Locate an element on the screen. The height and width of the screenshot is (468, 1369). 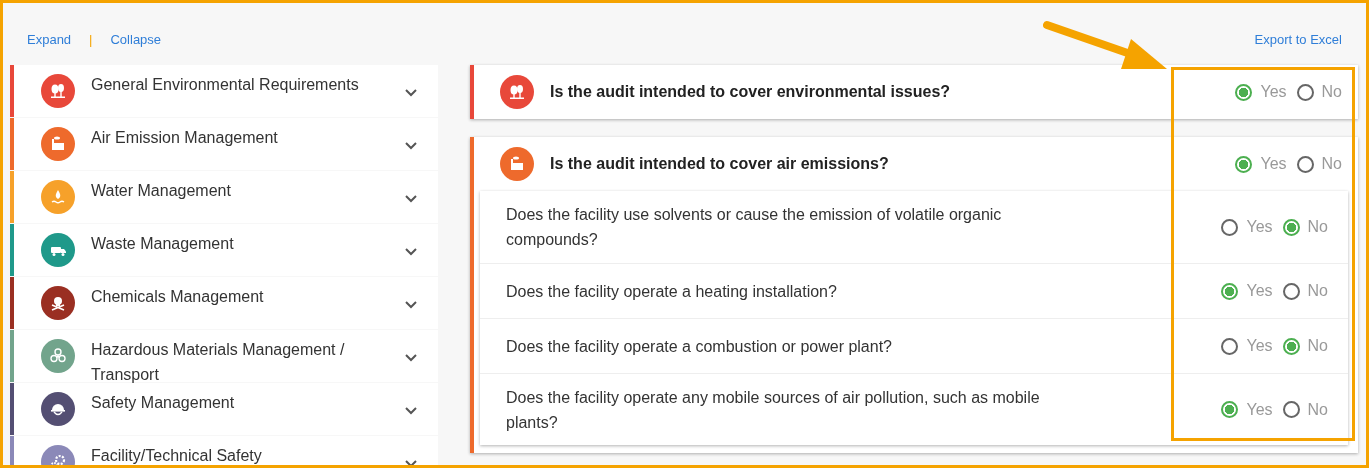
export-link: Export to Excel is located at coordinates (1298, 39).